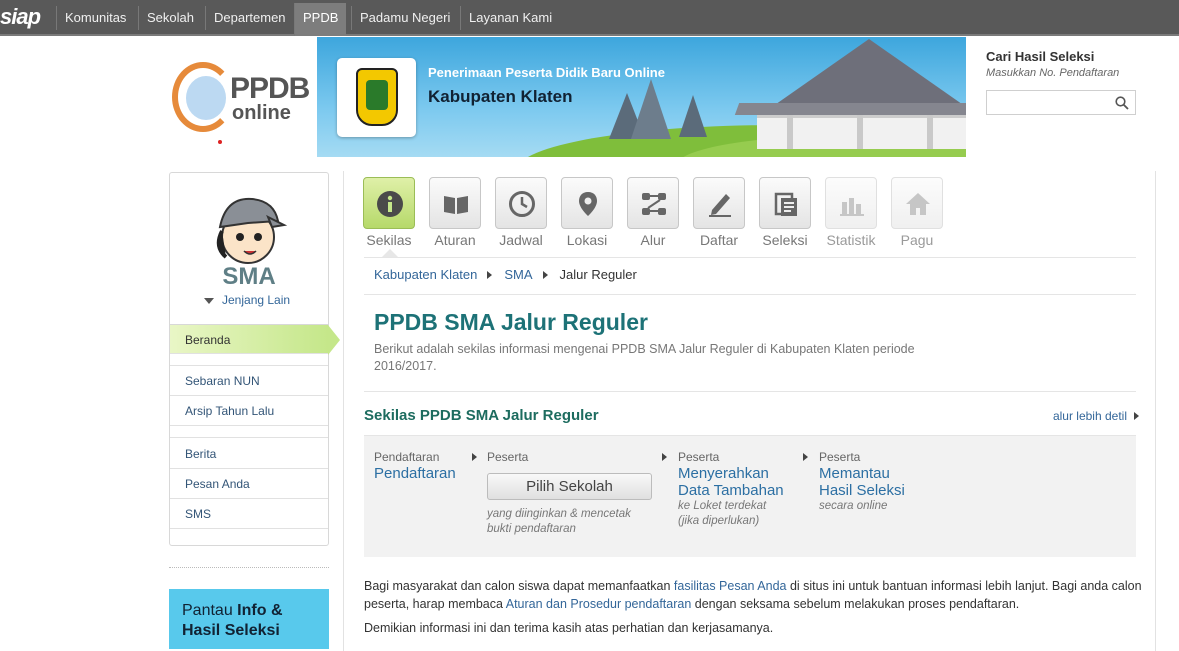 Image resolution: width=1179 pixels, height=651 pixels. I want to click on sidebar-item-label: Beranda, so click(208, 340).